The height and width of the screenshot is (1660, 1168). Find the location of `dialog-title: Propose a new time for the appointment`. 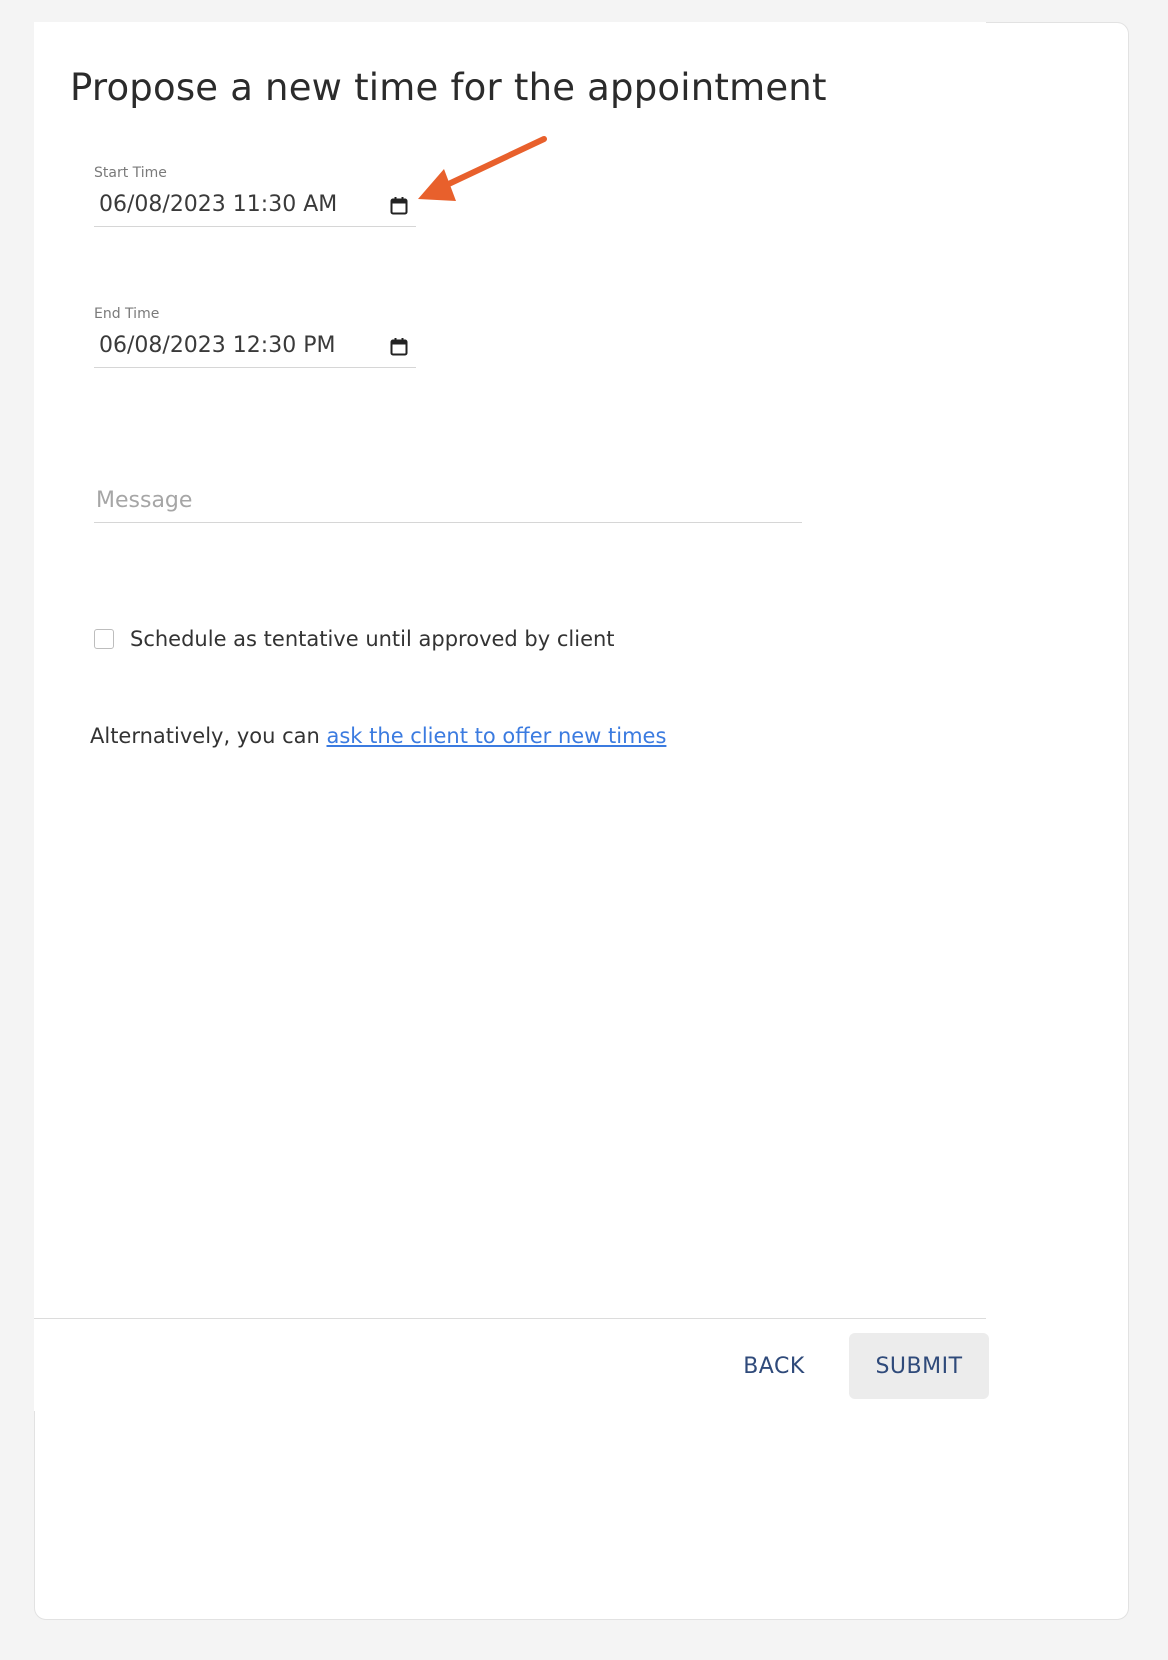

dialog-title: Propose a new time for the appointment is located at coordinates (448, 87).